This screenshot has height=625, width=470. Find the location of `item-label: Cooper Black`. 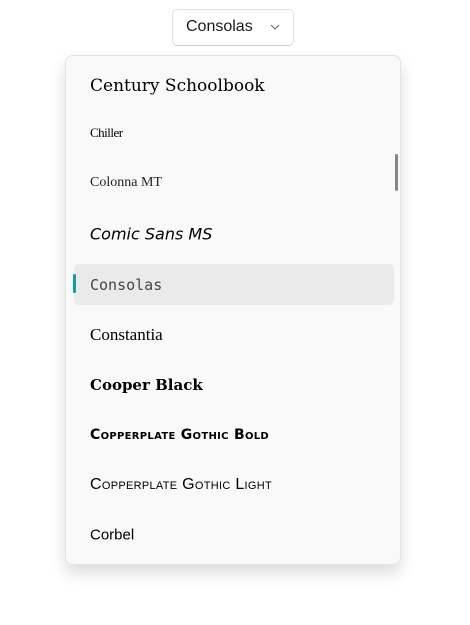

item-label: Cooper Black is located at coordinates (146, 384).